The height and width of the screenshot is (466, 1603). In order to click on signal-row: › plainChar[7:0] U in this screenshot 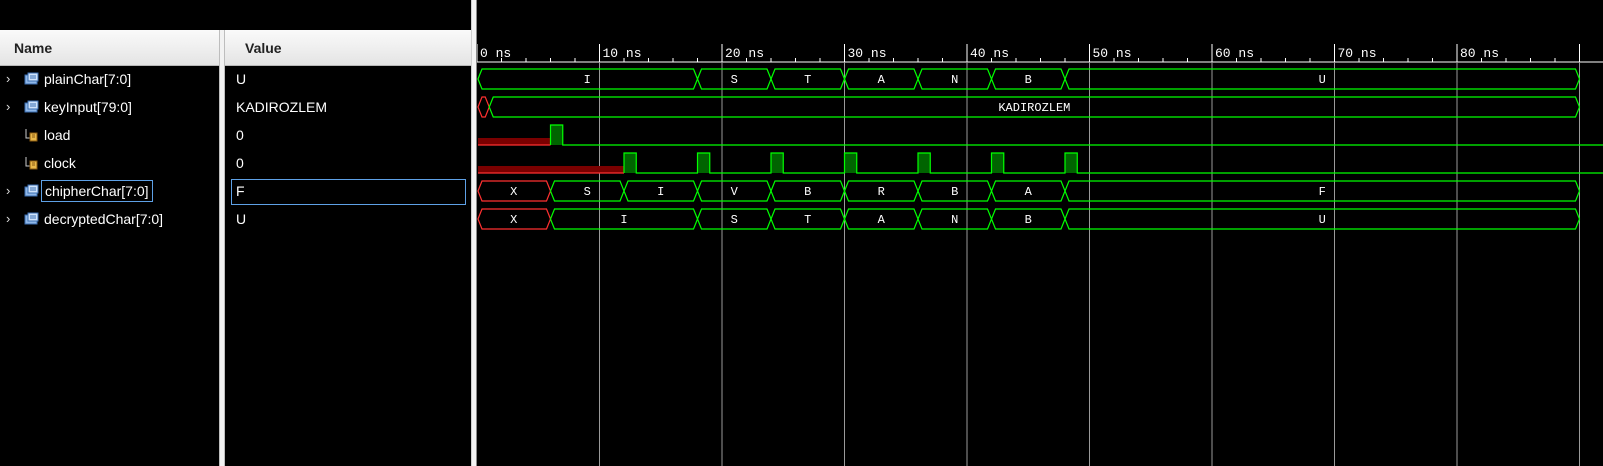, I will do `click(234, 80)`.